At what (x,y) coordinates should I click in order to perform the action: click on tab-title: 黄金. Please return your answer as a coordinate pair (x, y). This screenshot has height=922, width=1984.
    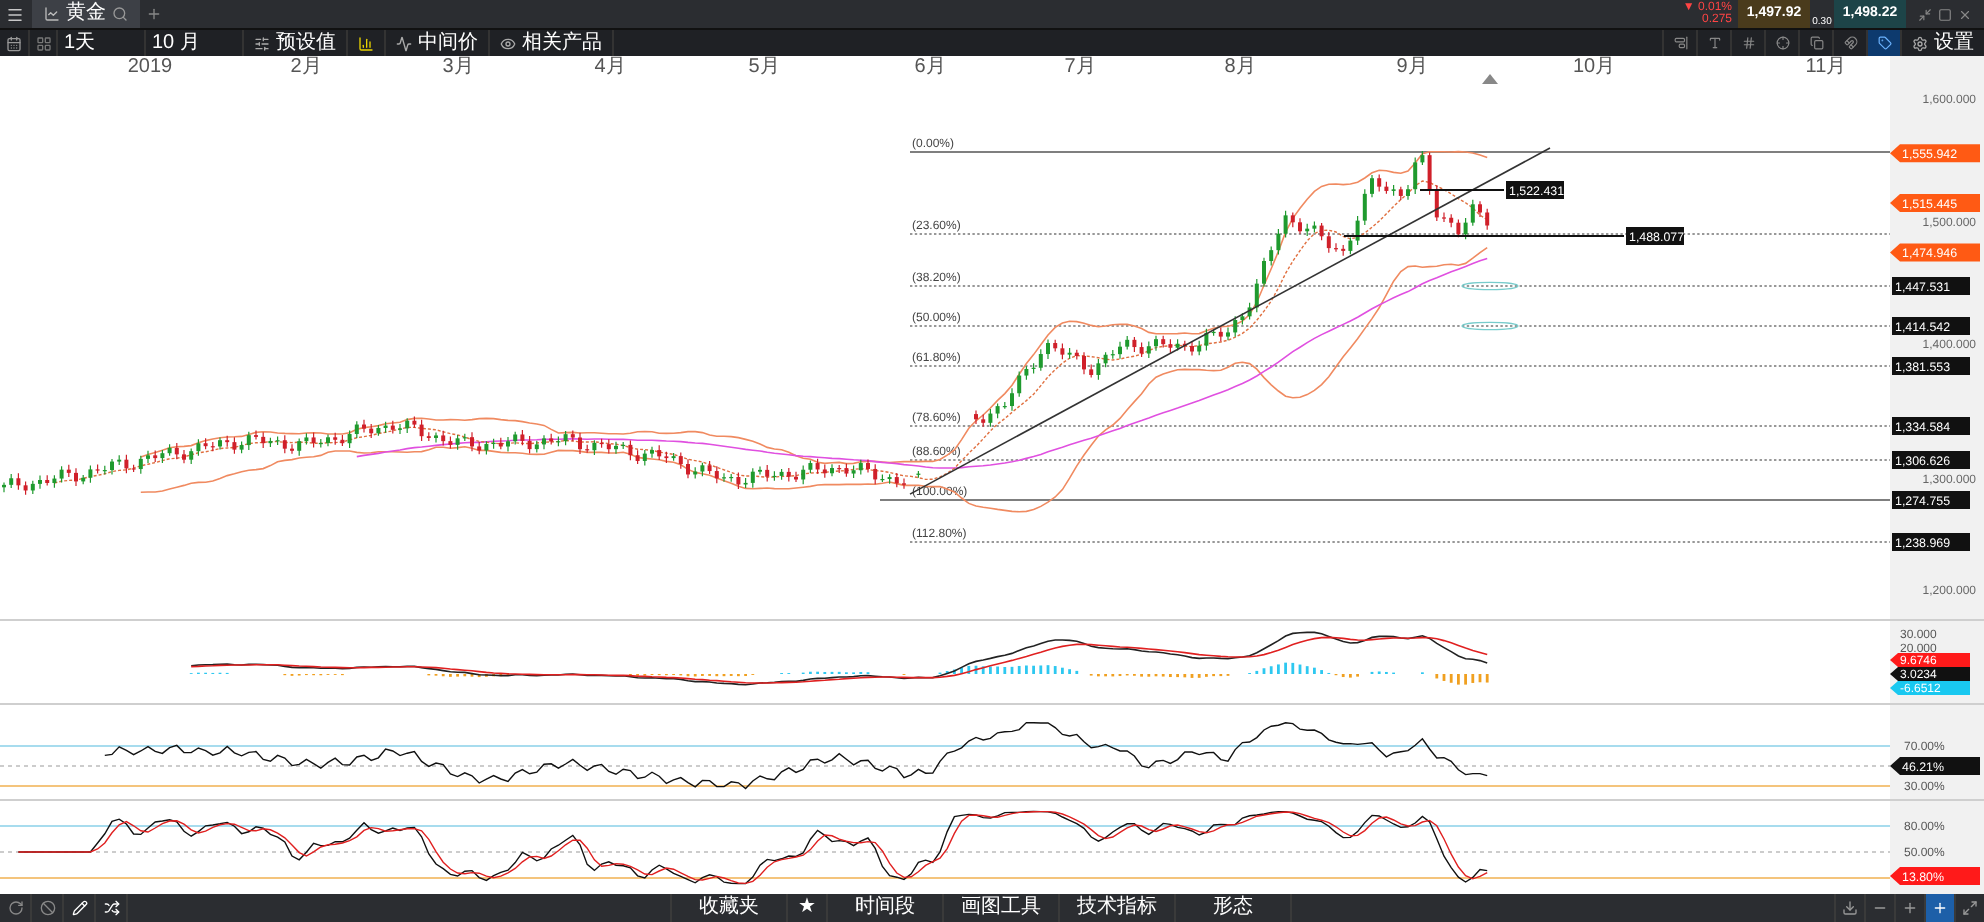
    Looking at the image, I should click on (86, 14).